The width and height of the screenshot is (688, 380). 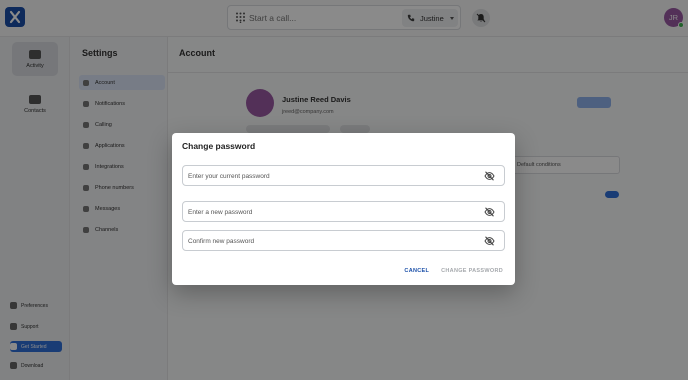 What do you see at coordinates (472, 271) in the screenshot?
I see `change-password-button: CHANGE PASSWORD` at bounding box center [472, 271].